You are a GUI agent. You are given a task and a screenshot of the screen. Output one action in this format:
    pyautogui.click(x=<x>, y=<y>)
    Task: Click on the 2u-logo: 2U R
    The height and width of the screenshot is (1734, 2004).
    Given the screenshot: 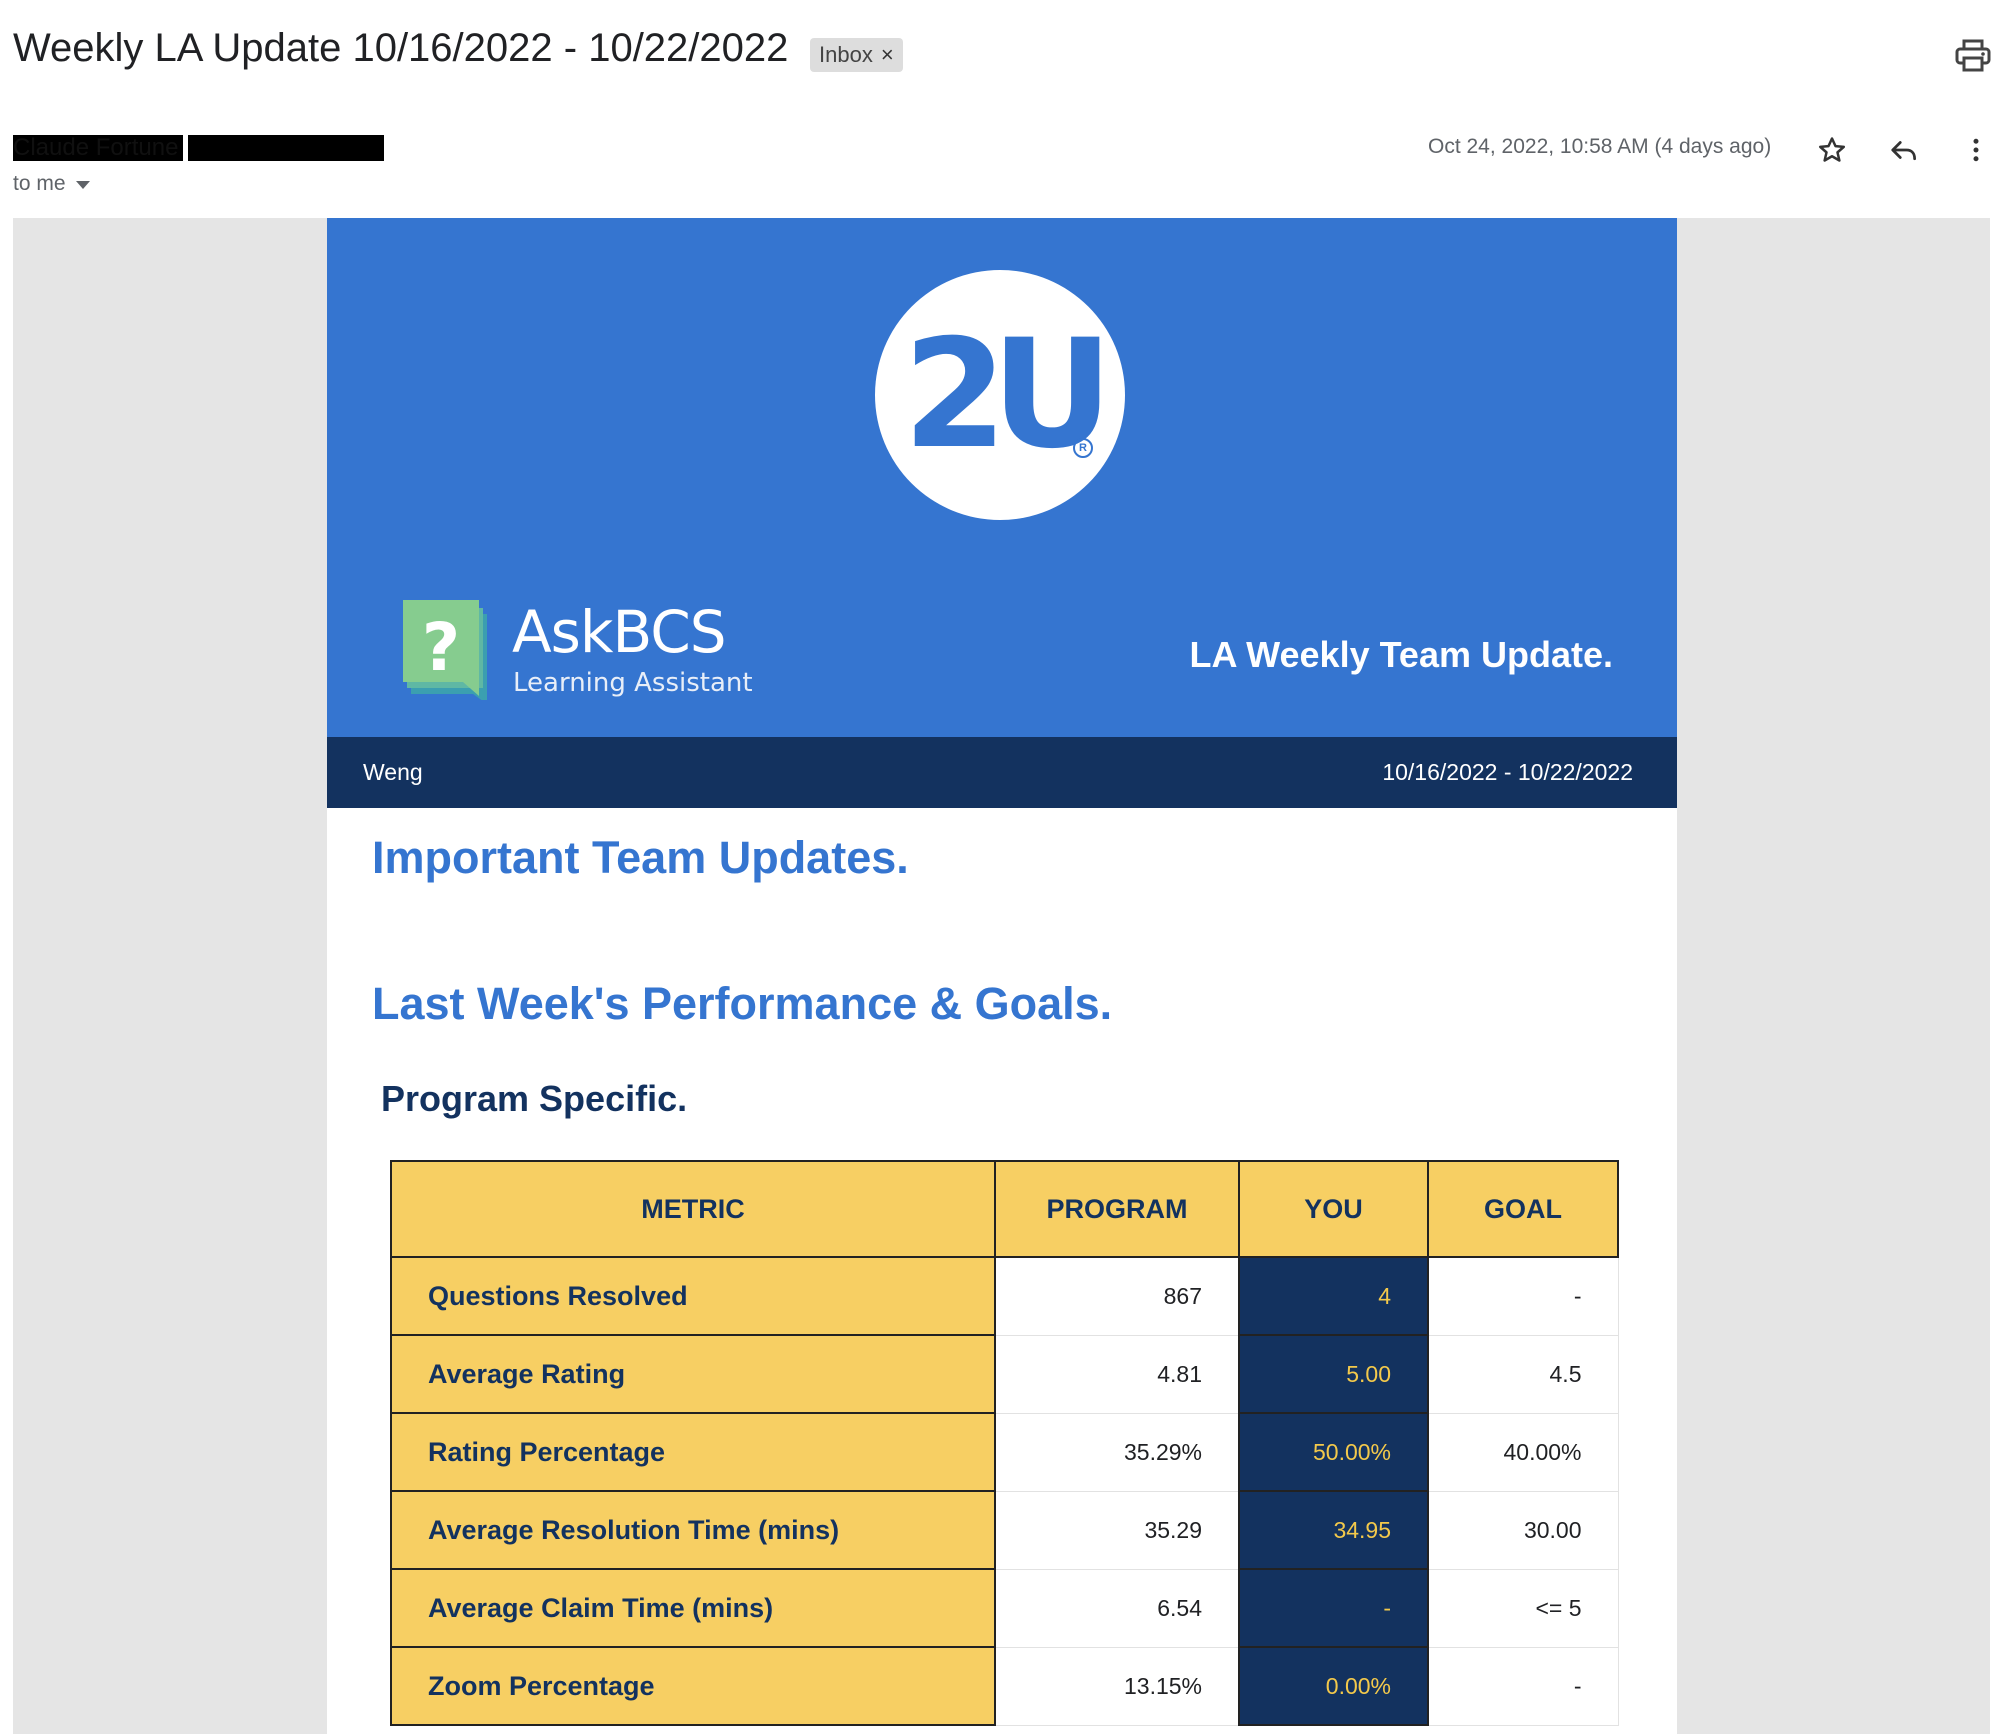 What is the action you would take?
    pyautogui.click(x=1000, y=395)
    